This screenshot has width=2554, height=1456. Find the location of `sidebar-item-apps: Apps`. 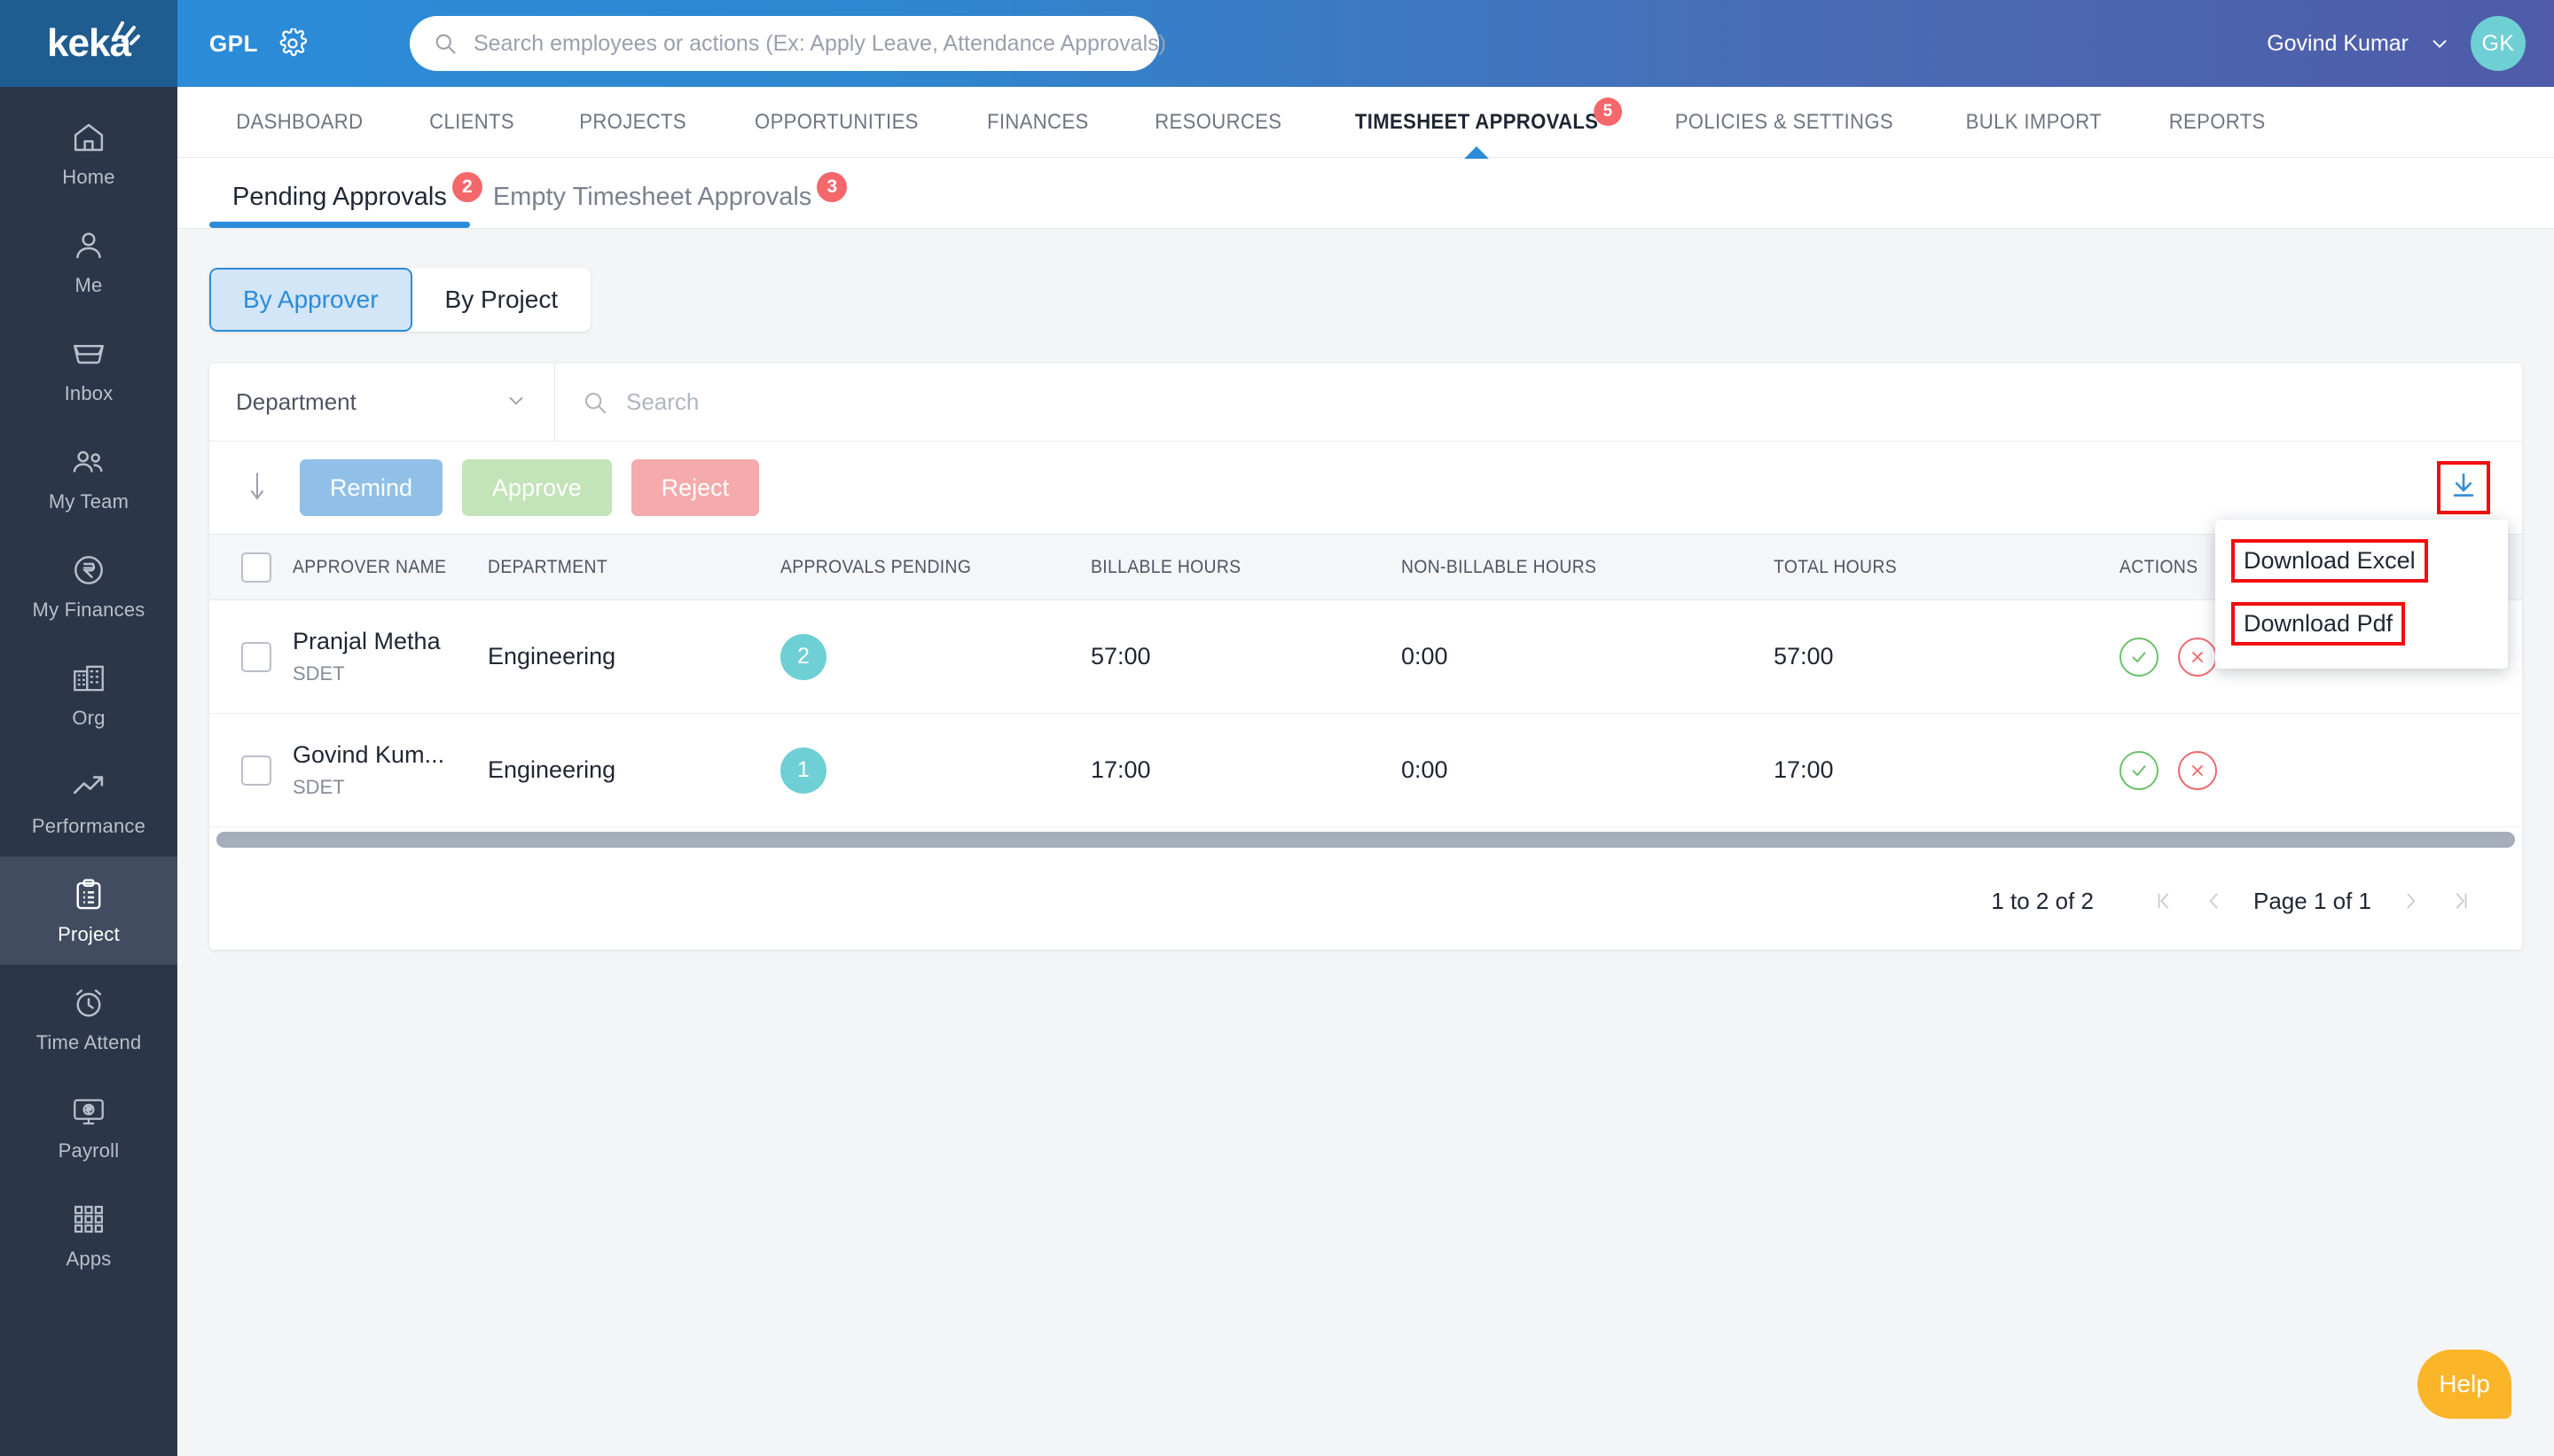

sidebar-item-apps: Apps is located at coordinates (88, 1235).